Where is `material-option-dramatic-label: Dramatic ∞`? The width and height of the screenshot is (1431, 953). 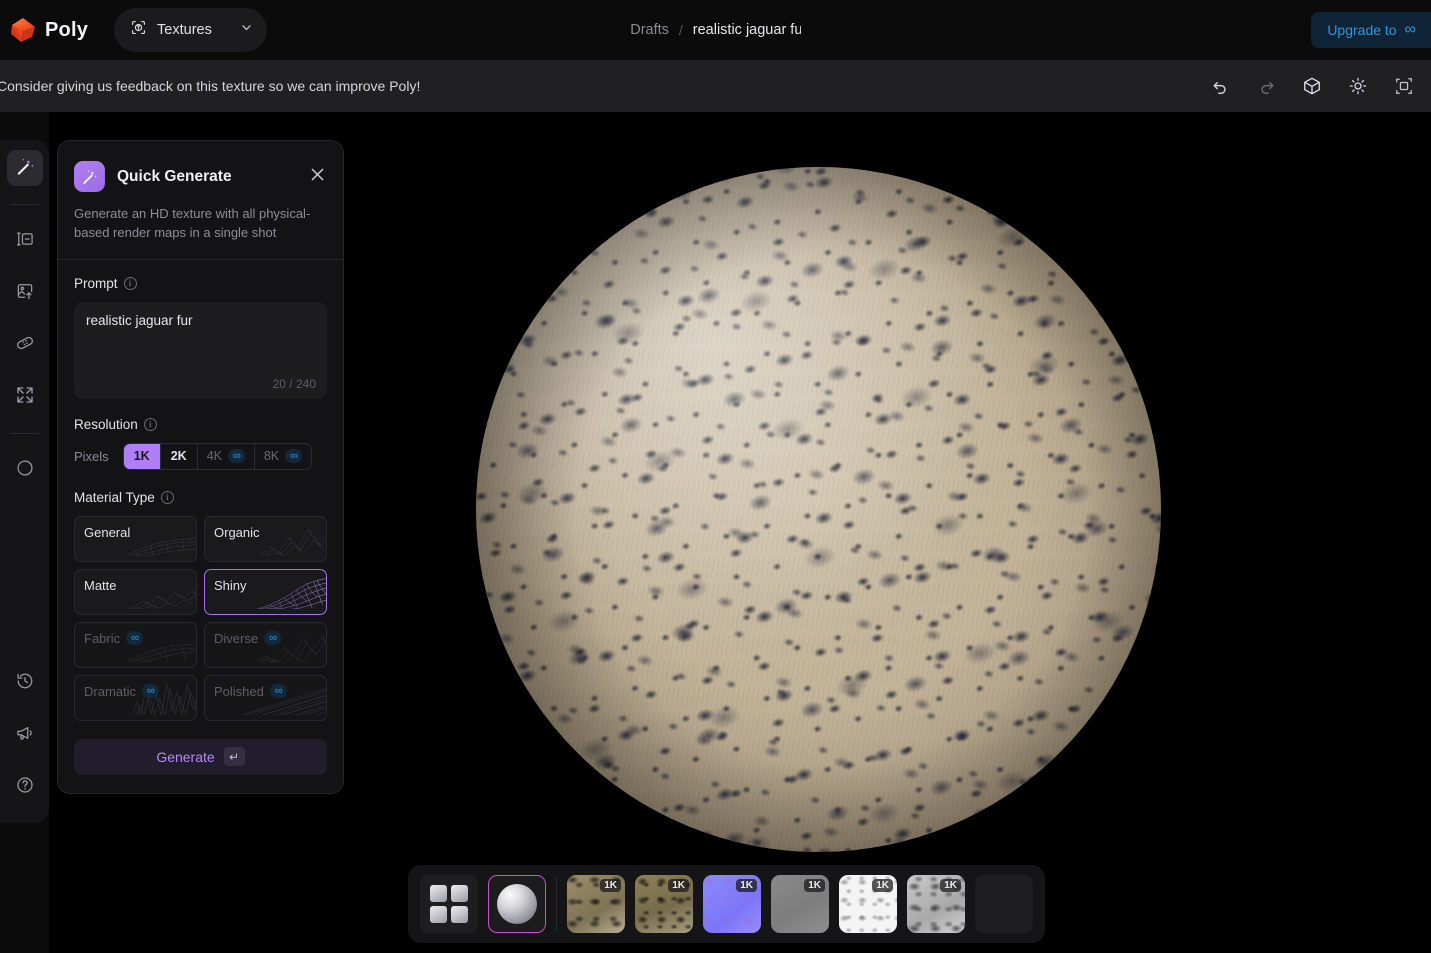
material-option-dramatic-label: Dramatic ∞ is located at coordinates (121, 691).